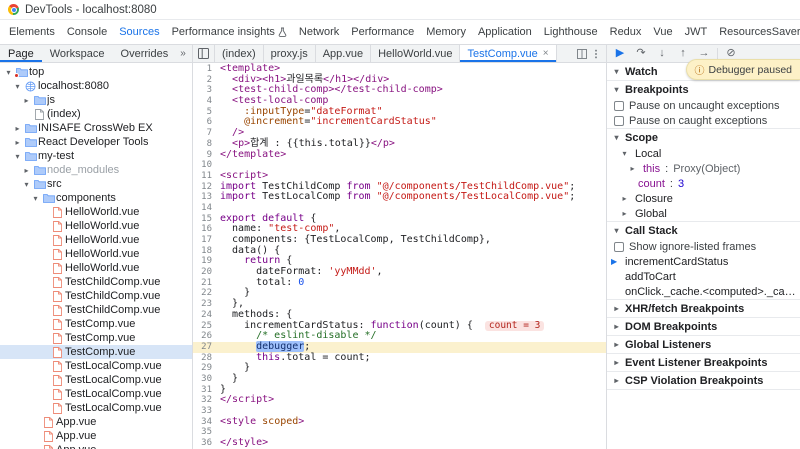  What do you see at coordinates (206, 229) in the screenshot?
I see `line-number: 16` at bounding box center [206, 229].